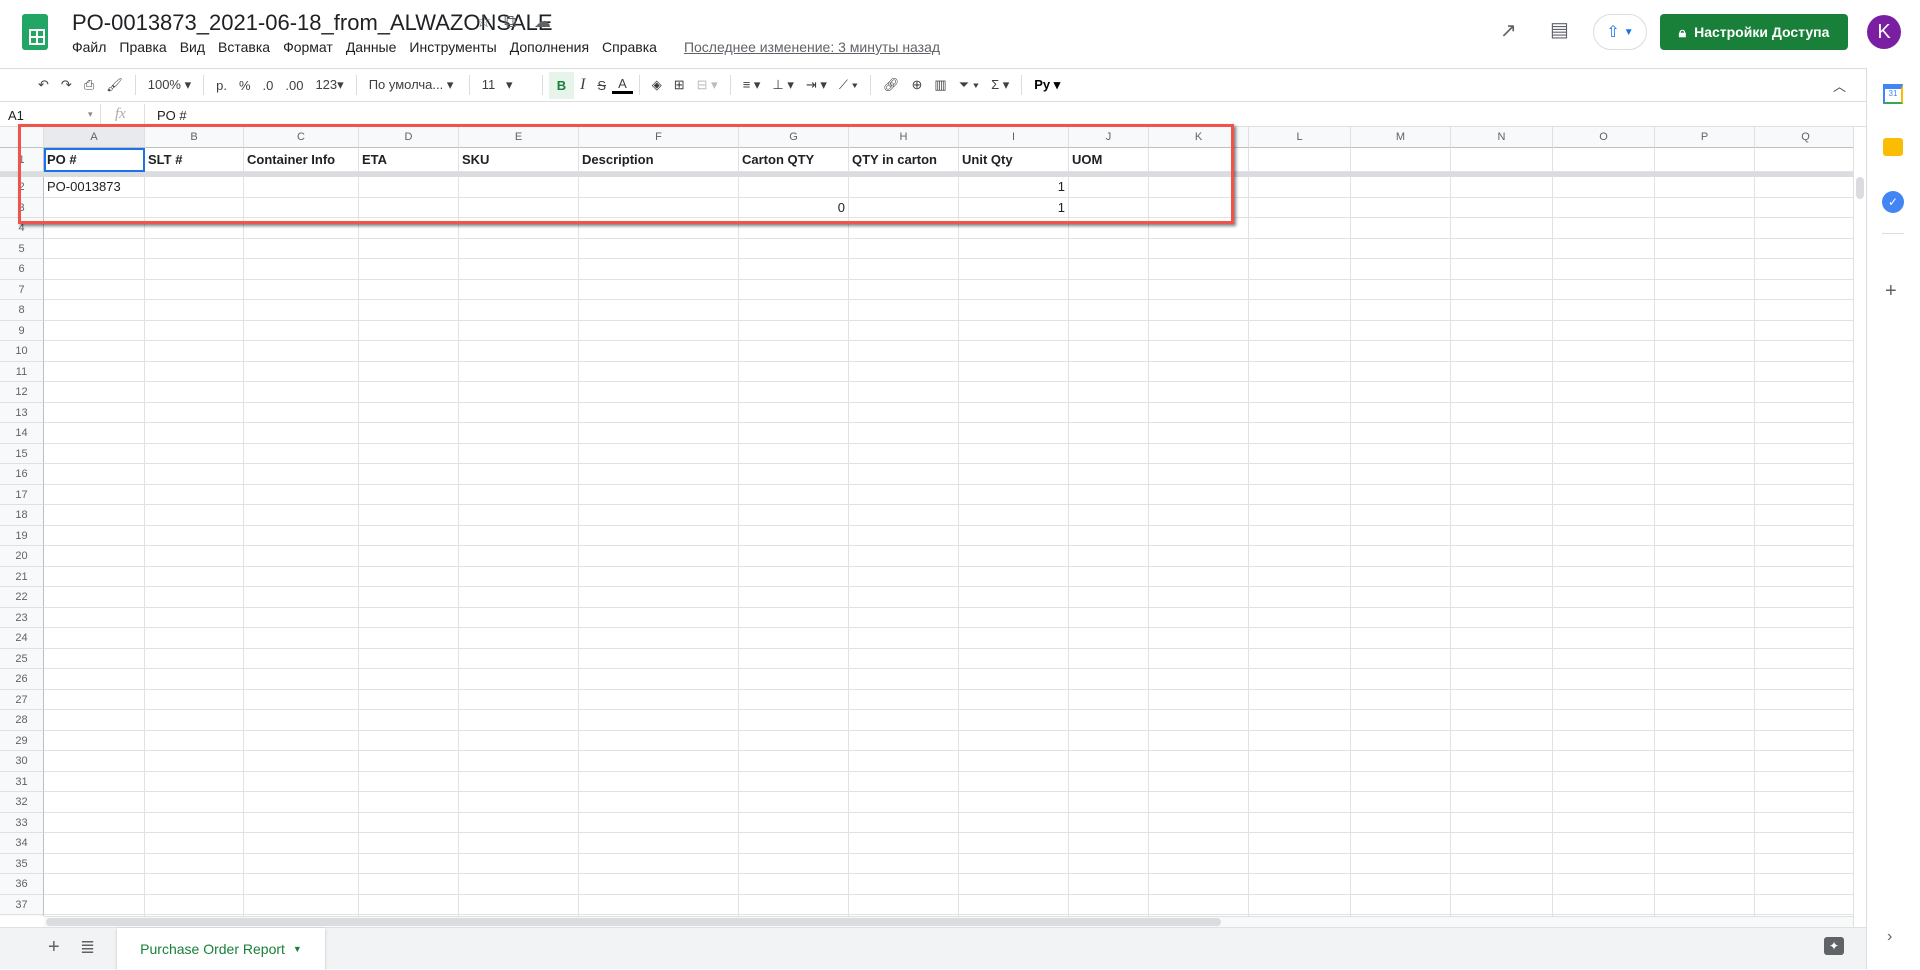 The image size is (1920, 970). What do you see at coordinates (904, 802) in the screenshot?
I see `cell-H32` at bounding box center [904, 802].